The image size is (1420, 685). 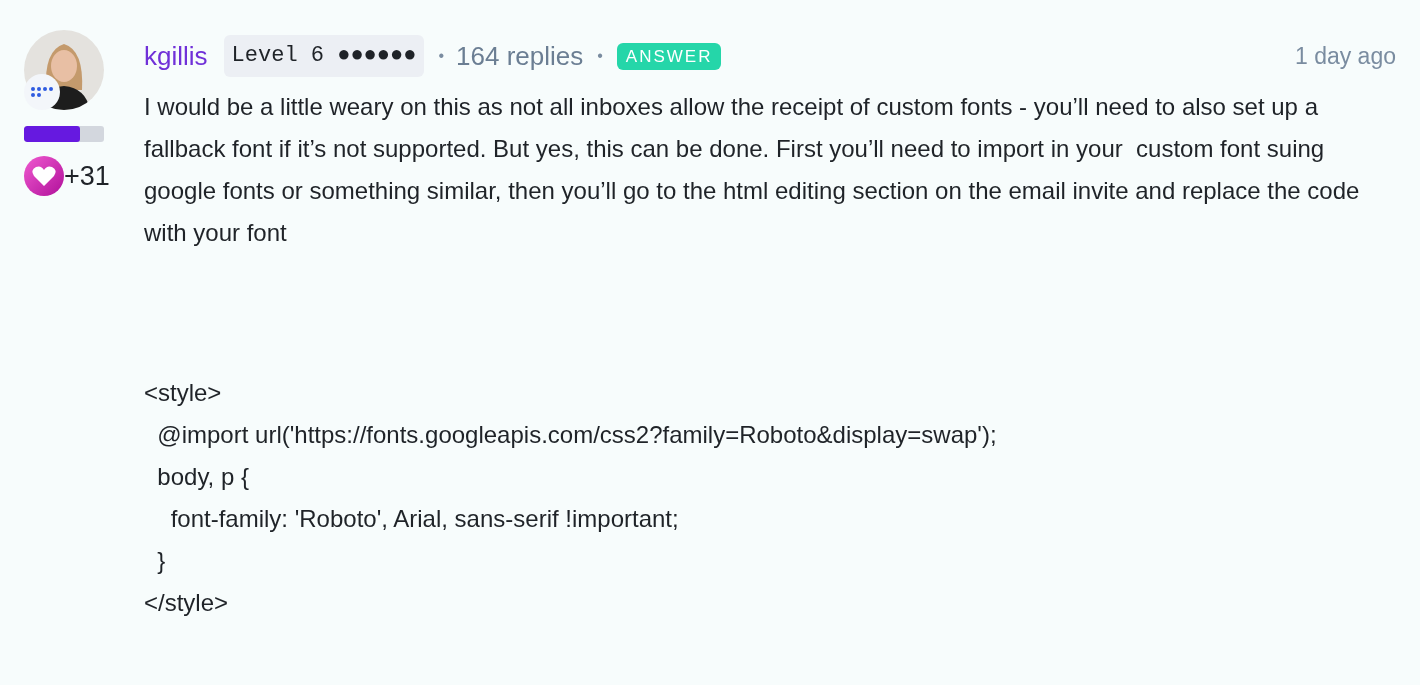 What do you see at coordinates (520, 56) in the screenshot?
I see `reply-count: 164 replies` at bounding box center [520, 56].